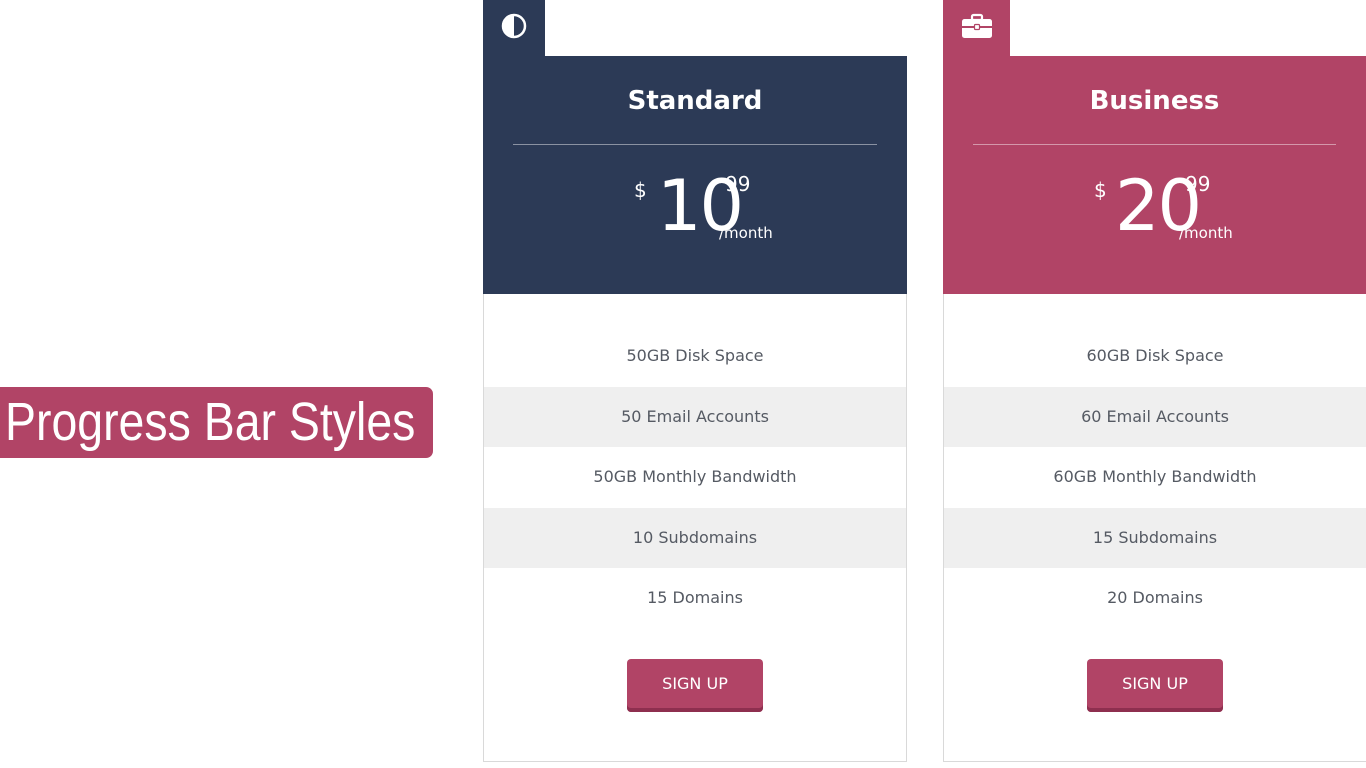 This screenshot has height=768, width=1366. I want to click on briefcase-icon, so click(977, 28).